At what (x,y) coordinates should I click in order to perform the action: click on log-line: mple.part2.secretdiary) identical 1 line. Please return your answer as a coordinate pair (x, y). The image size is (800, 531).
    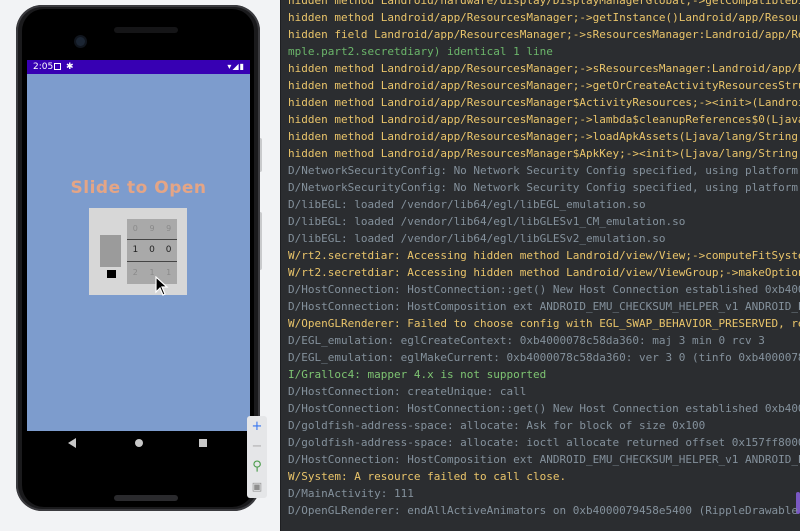
    Looking at the image, I should click on (420, 51).